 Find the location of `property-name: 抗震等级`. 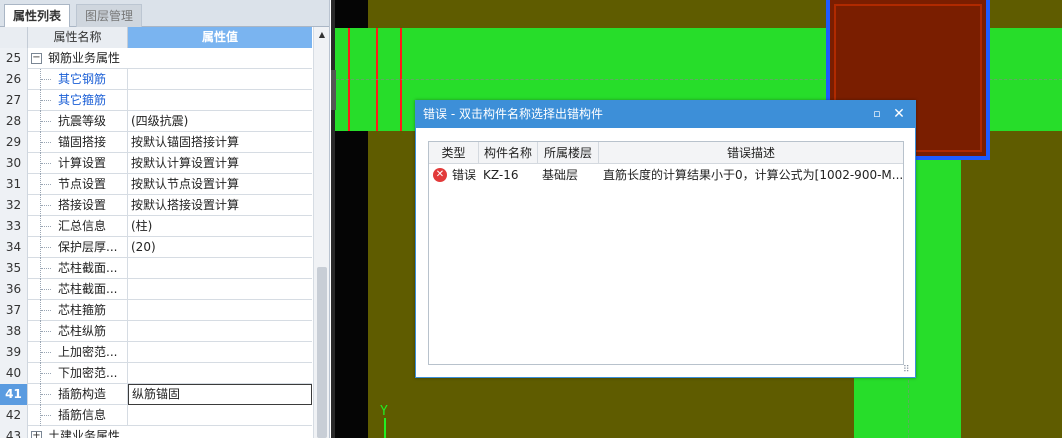

property-name: 抗震等级 is located at coordinates (78, 121).